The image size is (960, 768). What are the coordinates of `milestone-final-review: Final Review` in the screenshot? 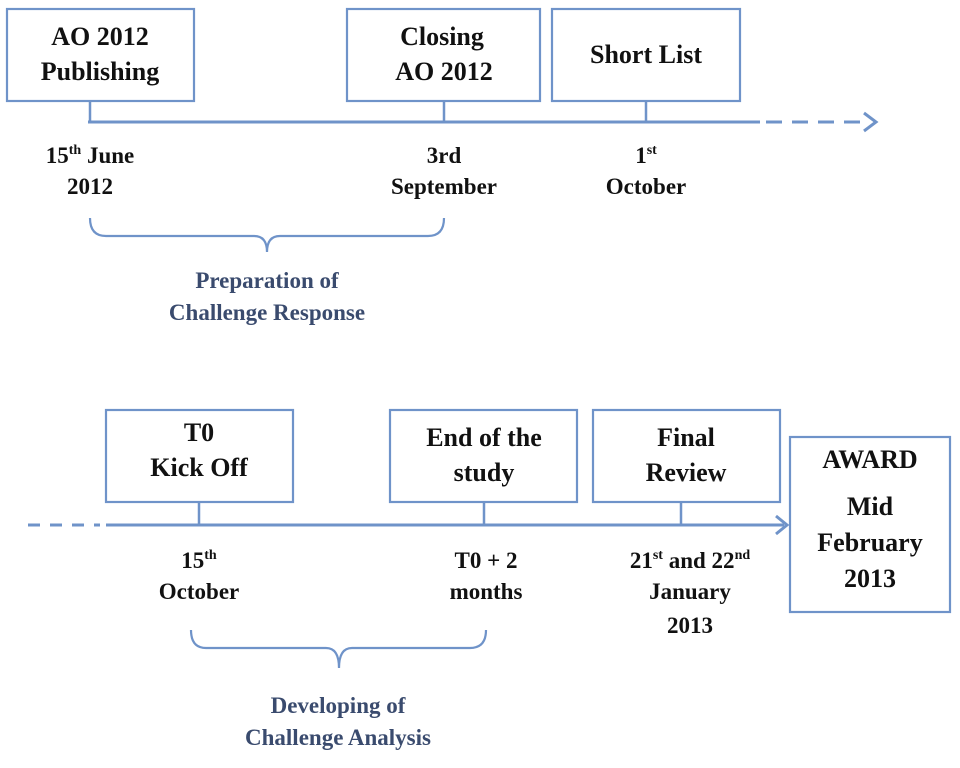 It's located at (686, 456).